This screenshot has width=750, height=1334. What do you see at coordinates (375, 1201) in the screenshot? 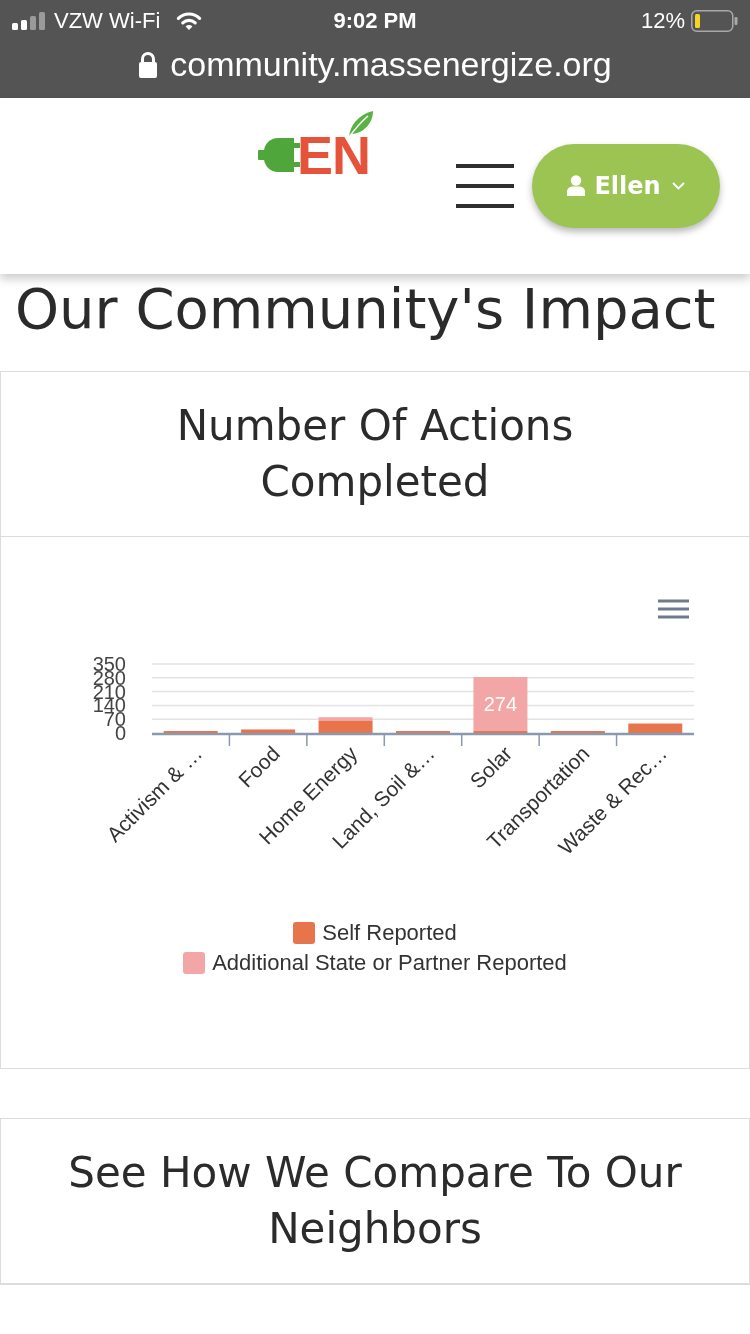
I see `card-title: See How We Compare To Our Neighbors` at bounding box center [375, 1201].